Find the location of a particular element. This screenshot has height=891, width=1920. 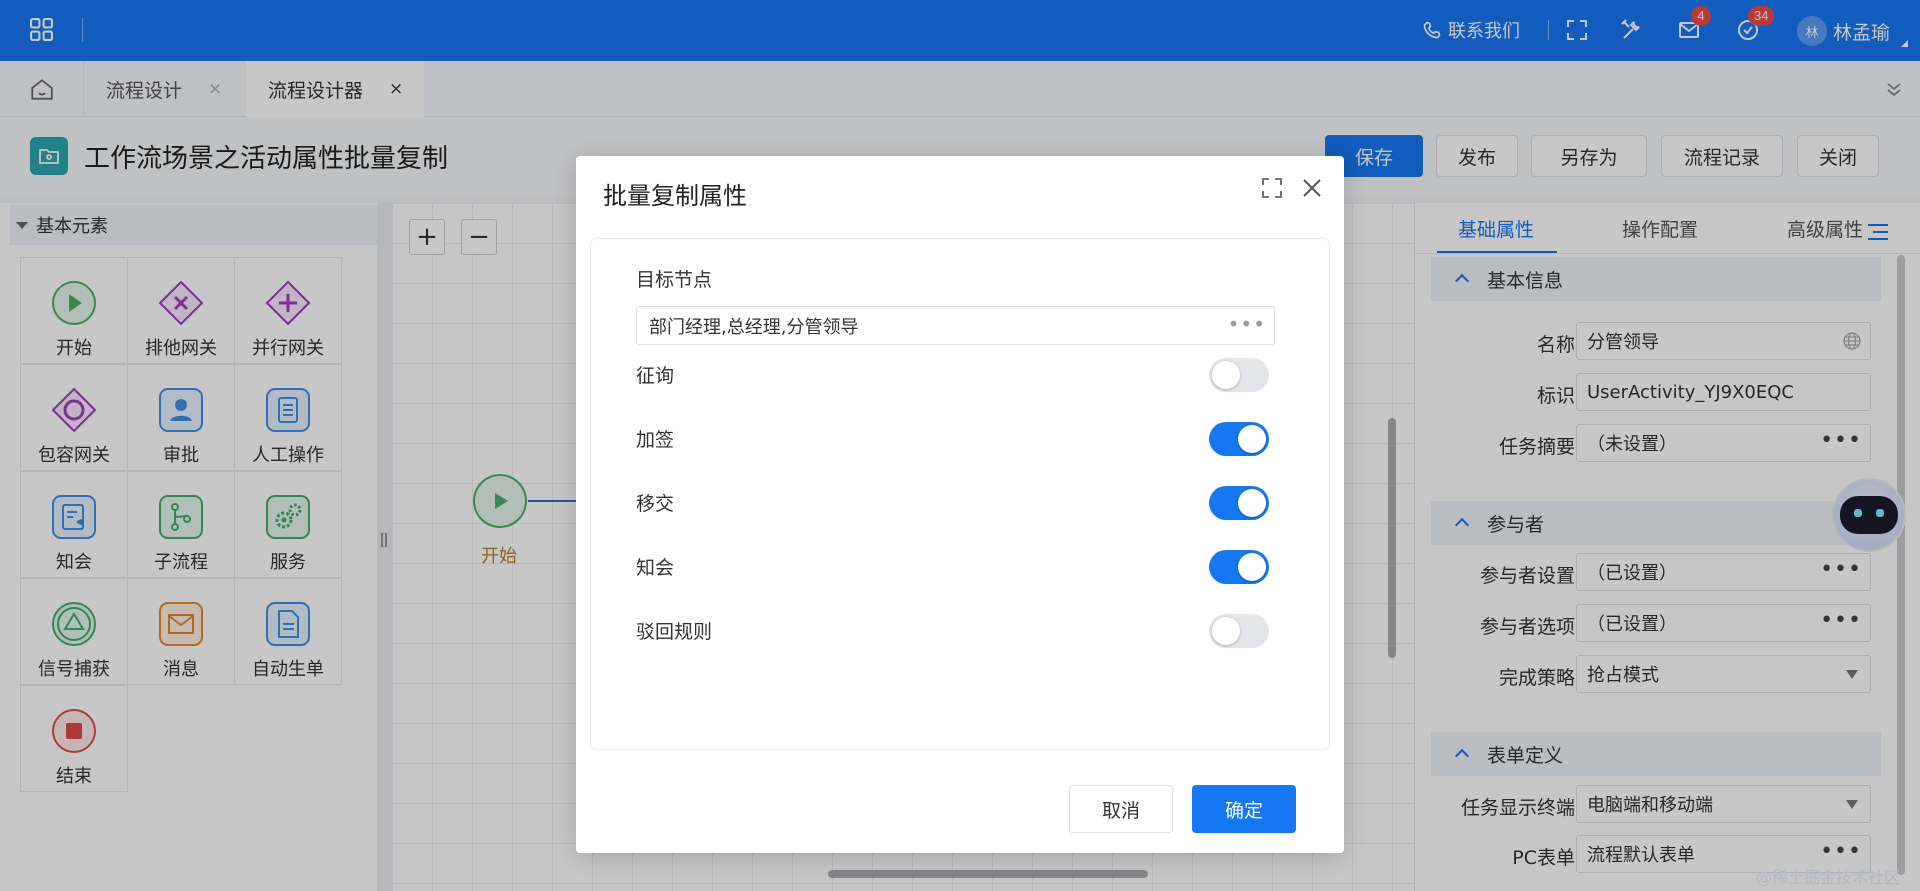

consult-toggle is located at coordinates (1239, 375).